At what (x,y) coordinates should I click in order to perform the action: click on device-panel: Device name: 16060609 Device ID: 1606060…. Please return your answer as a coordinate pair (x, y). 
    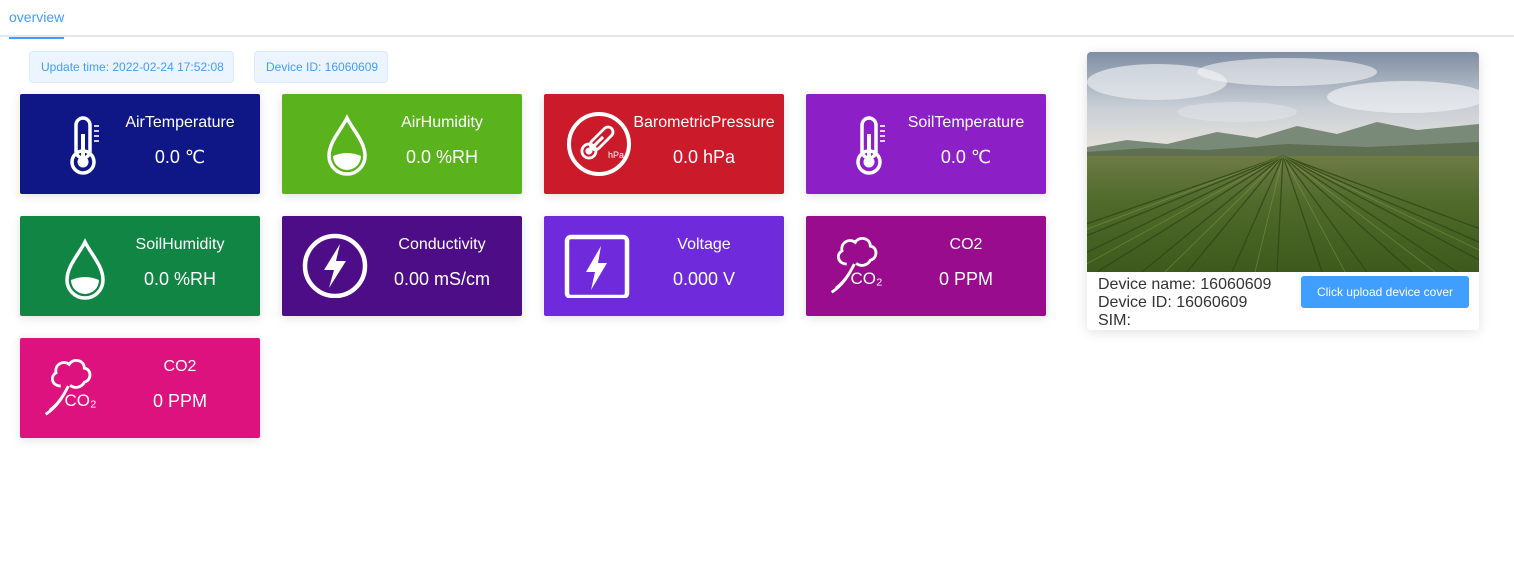
    Looking at the image, I should click on (1283, 191).